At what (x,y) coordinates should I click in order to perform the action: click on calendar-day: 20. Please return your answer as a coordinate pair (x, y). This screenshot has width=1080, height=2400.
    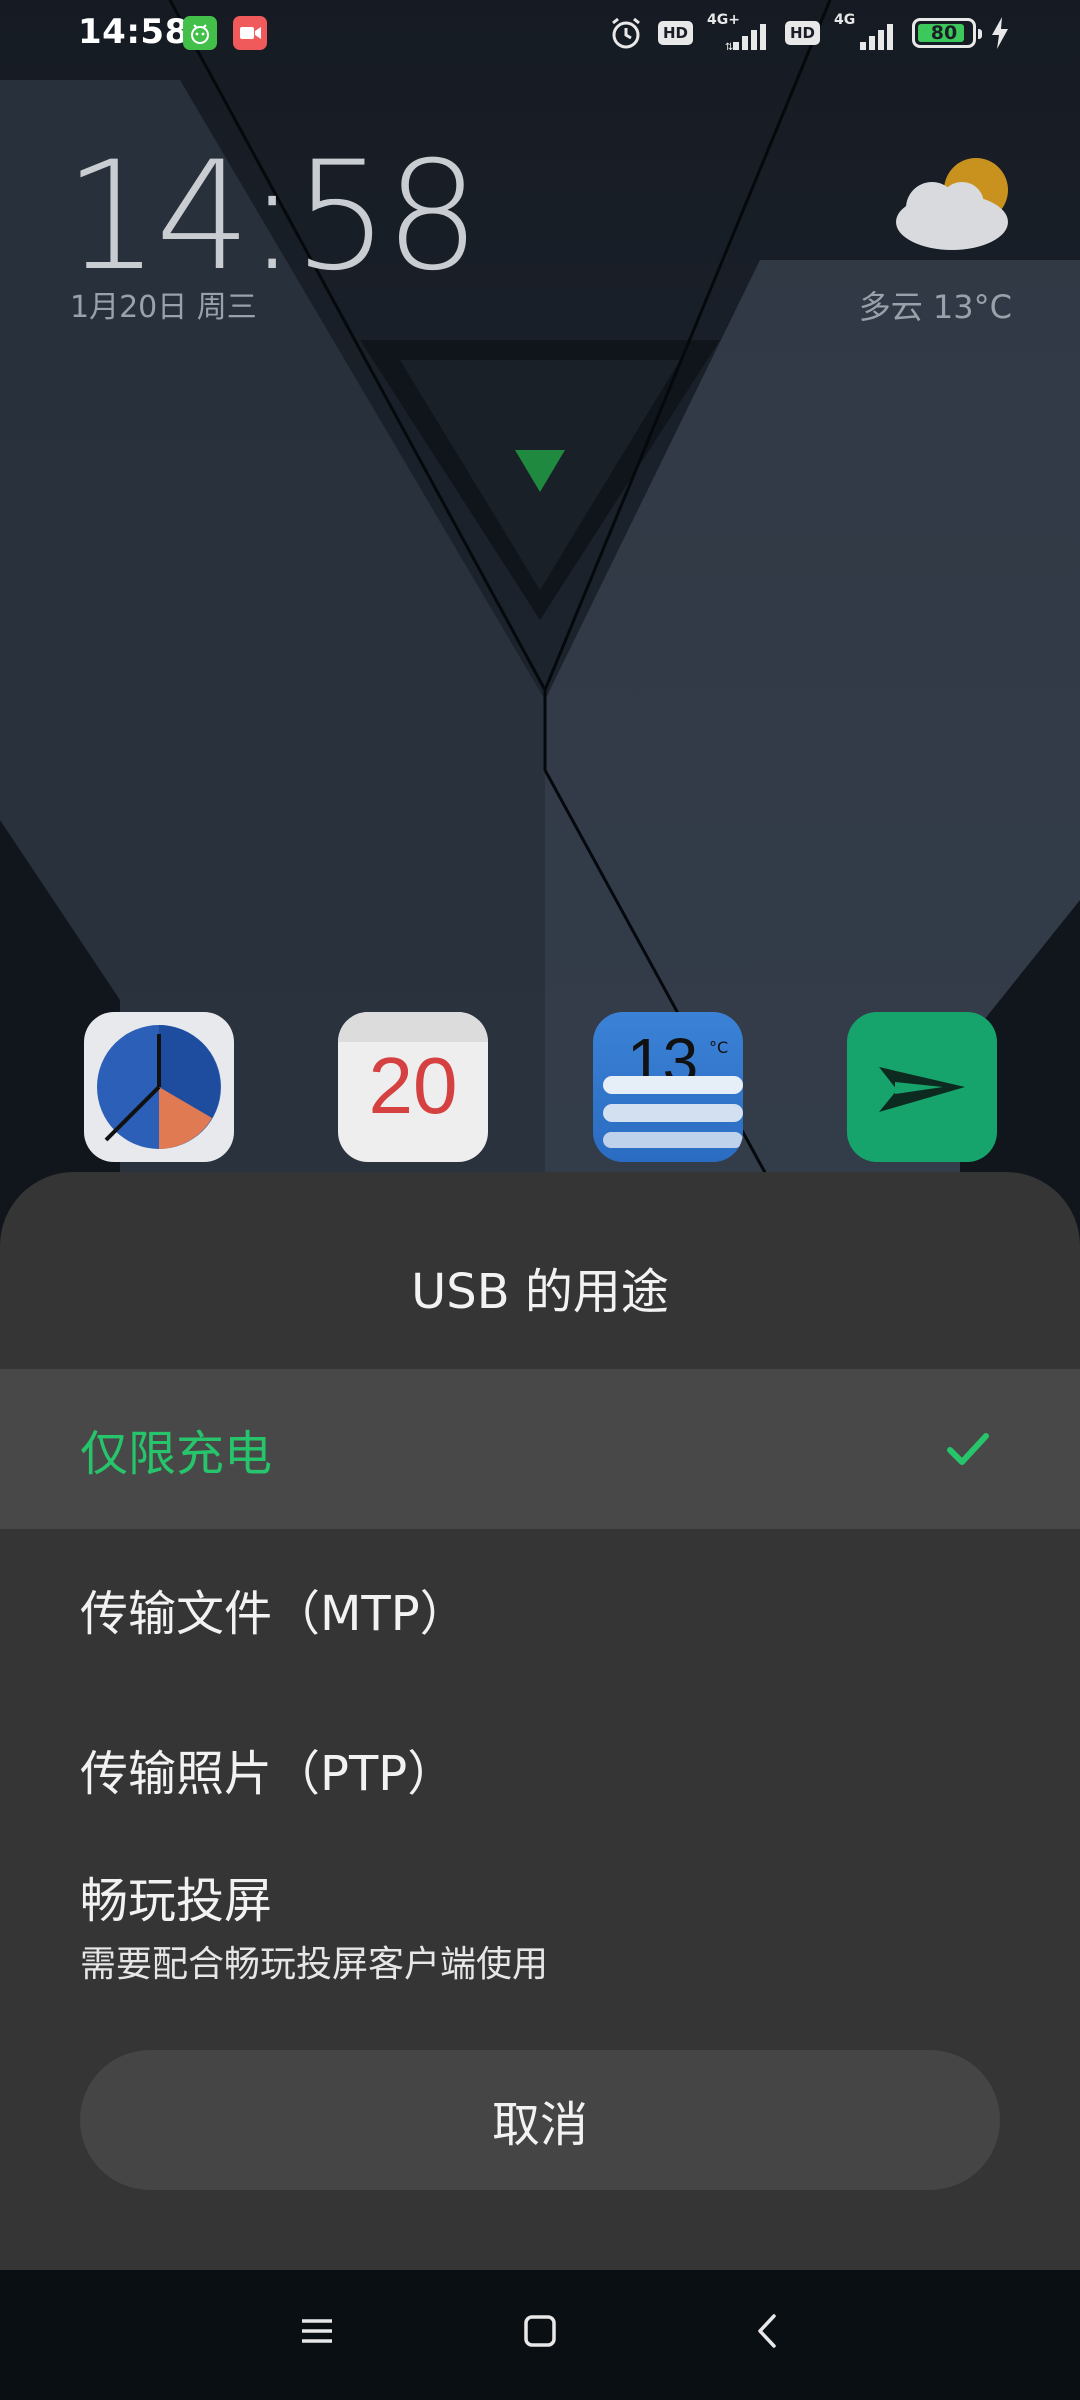
    Looking at the image, I should click on (413, 1085).